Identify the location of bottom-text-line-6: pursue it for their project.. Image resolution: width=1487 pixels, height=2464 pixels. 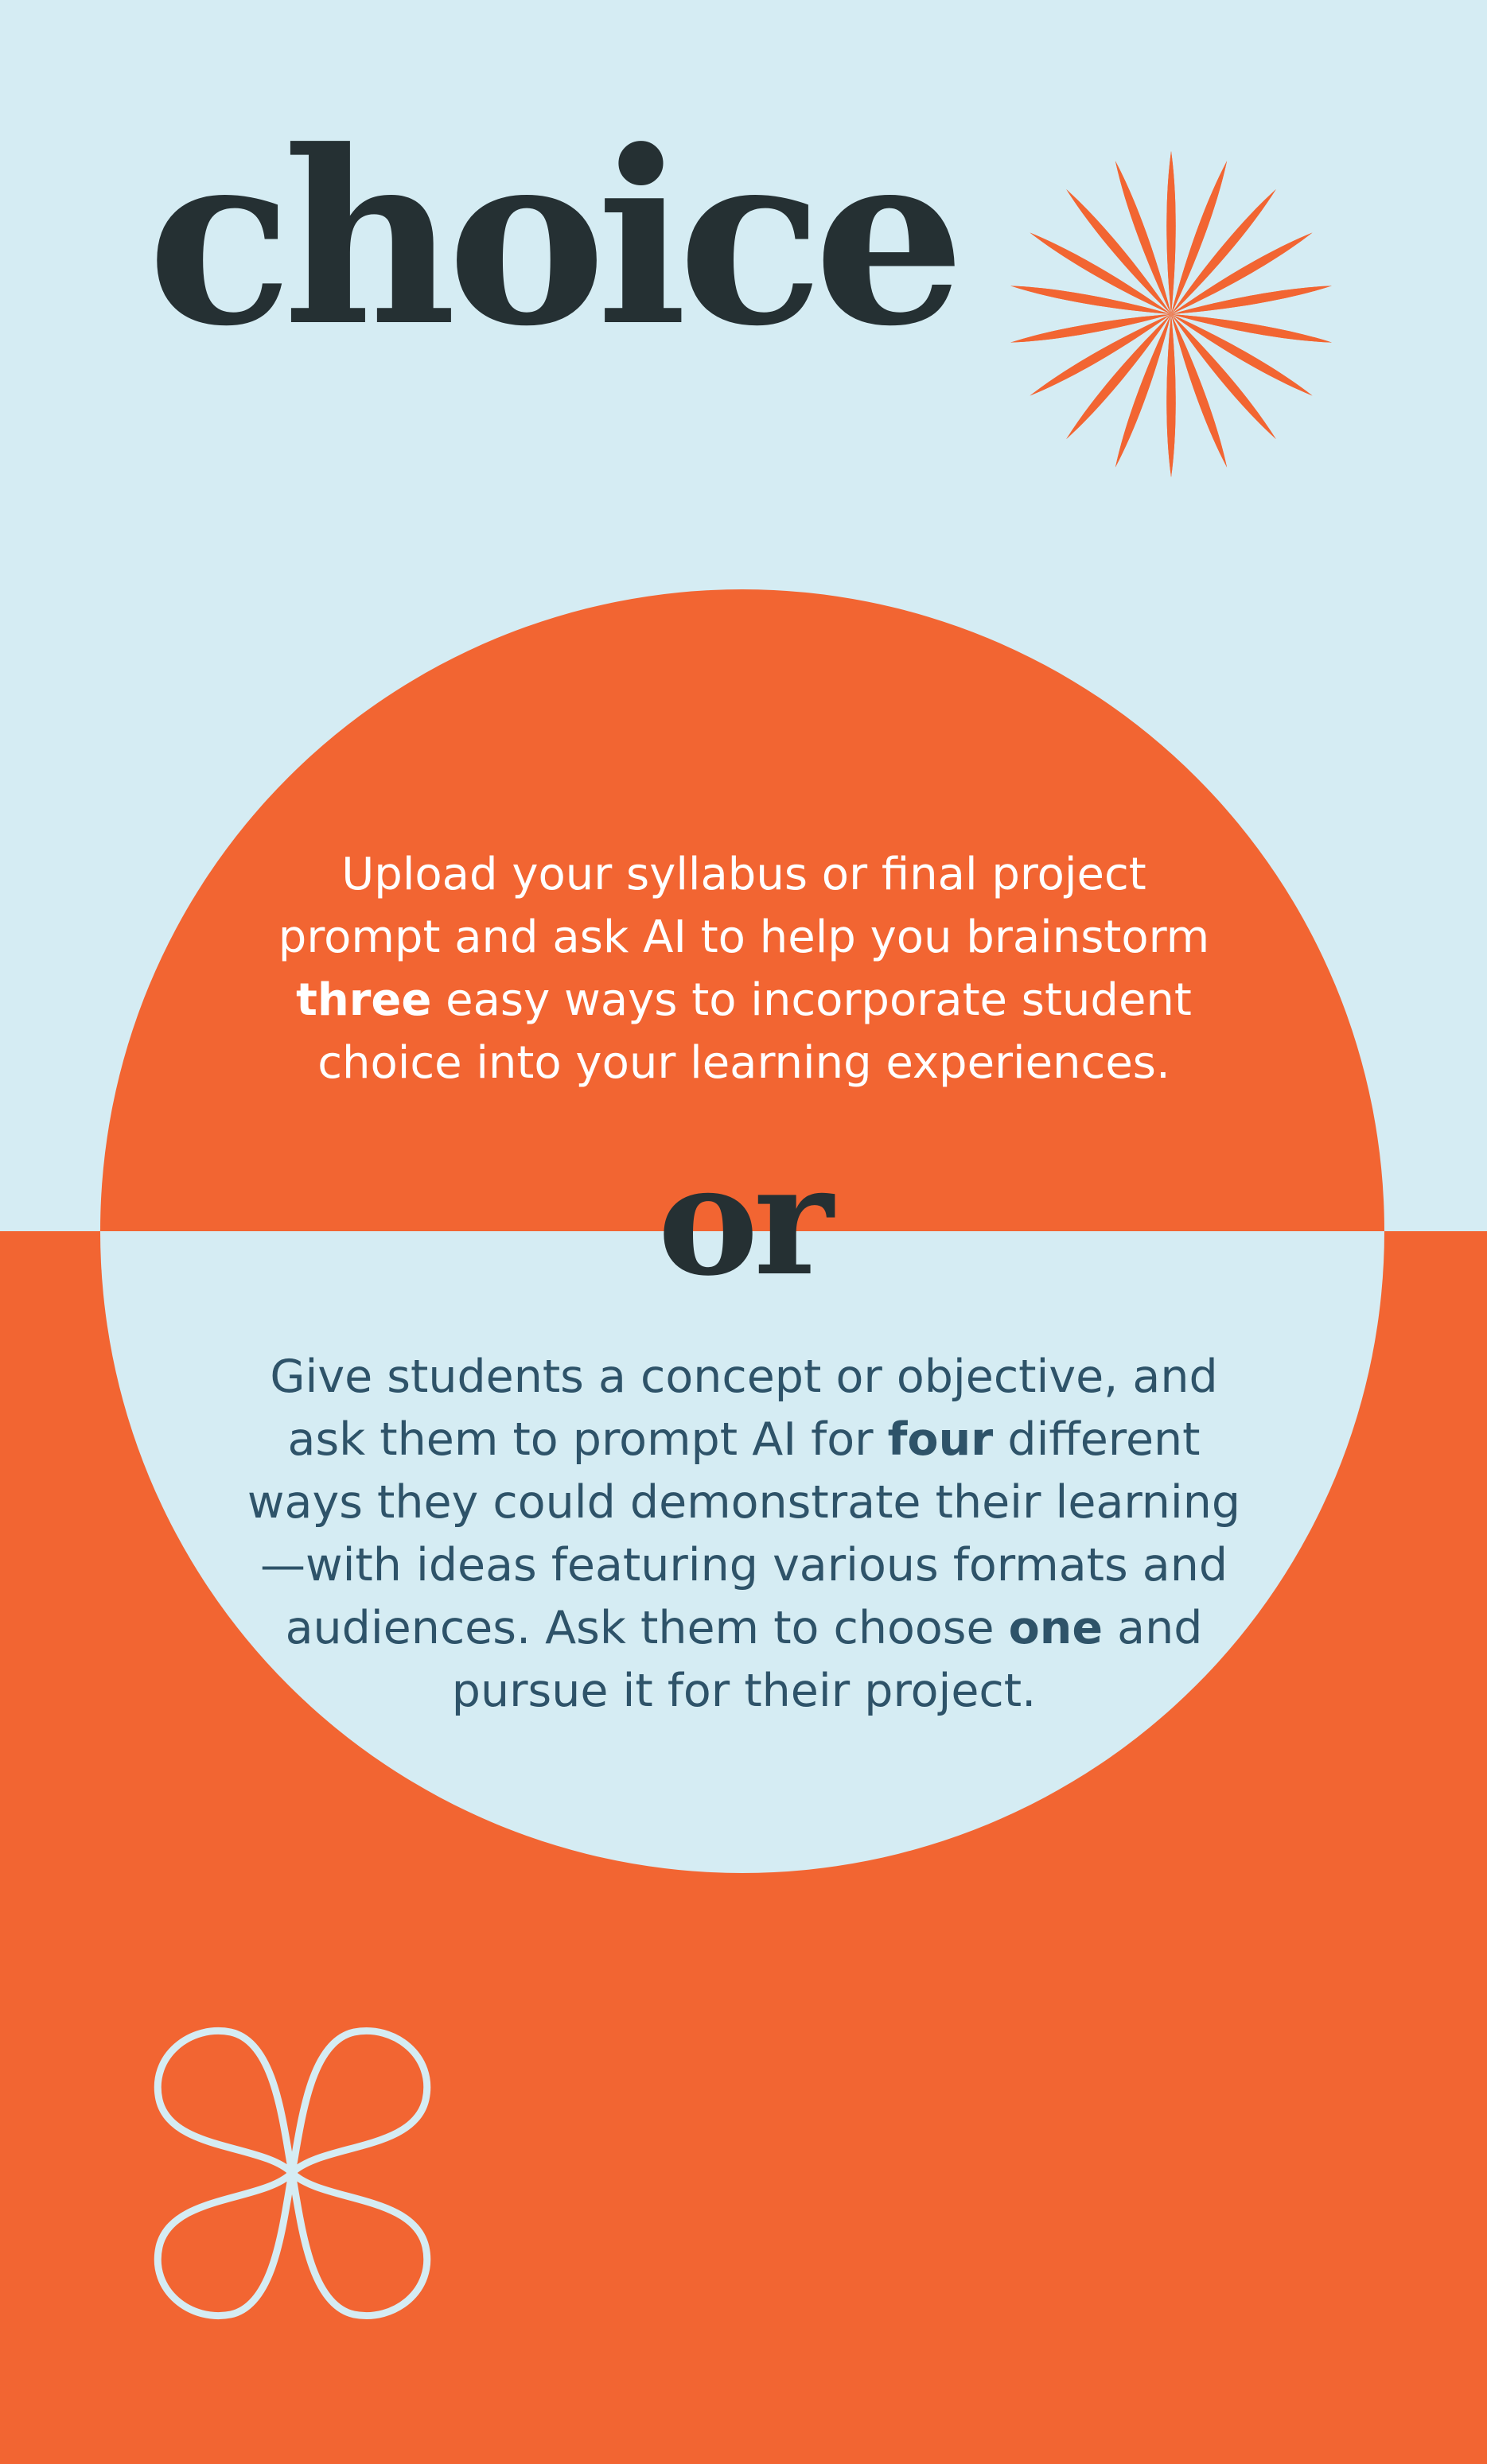
(744, 1691).